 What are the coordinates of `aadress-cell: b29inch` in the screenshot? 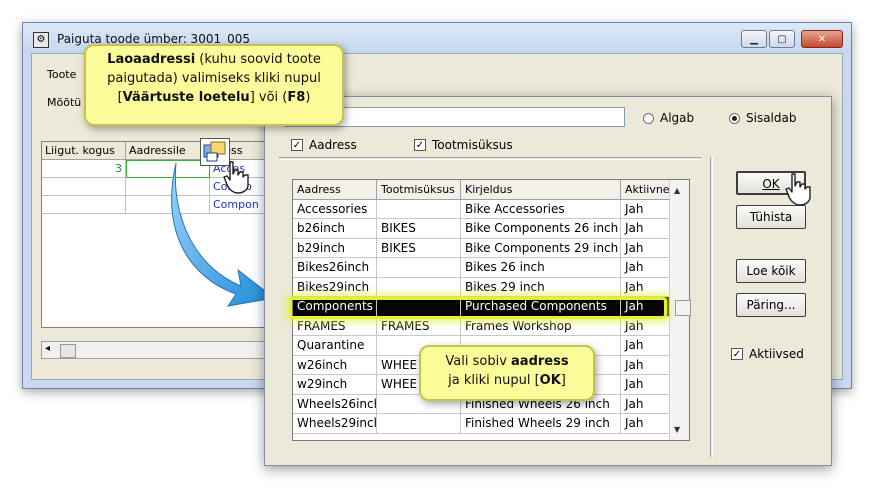 It's located at (335, 248).